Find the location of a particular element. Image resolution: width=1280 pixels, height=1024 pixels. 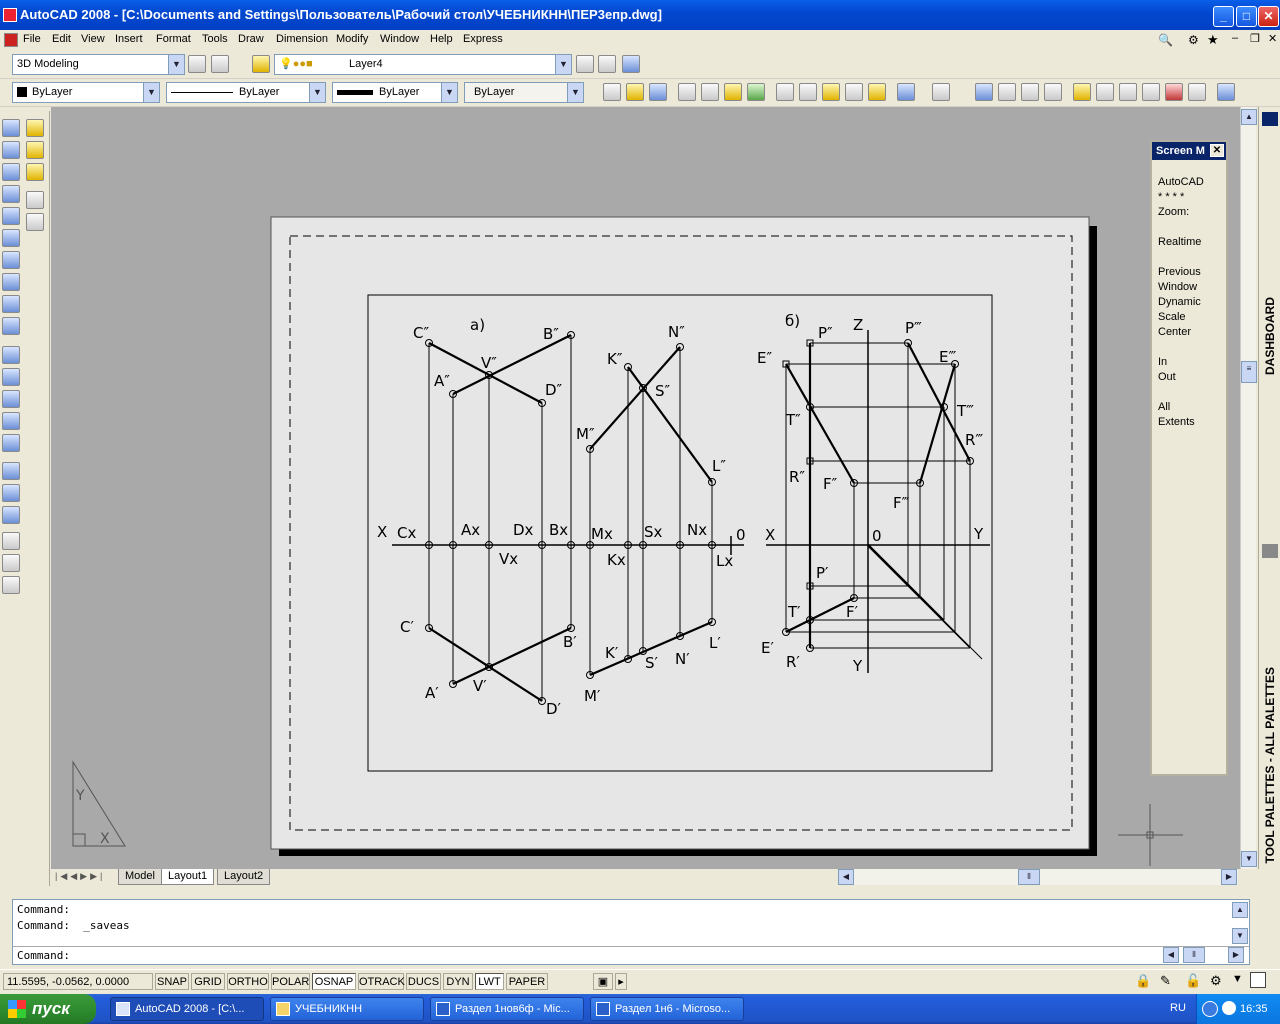

menu-modify: Modify is located at coordinates (352, 39).